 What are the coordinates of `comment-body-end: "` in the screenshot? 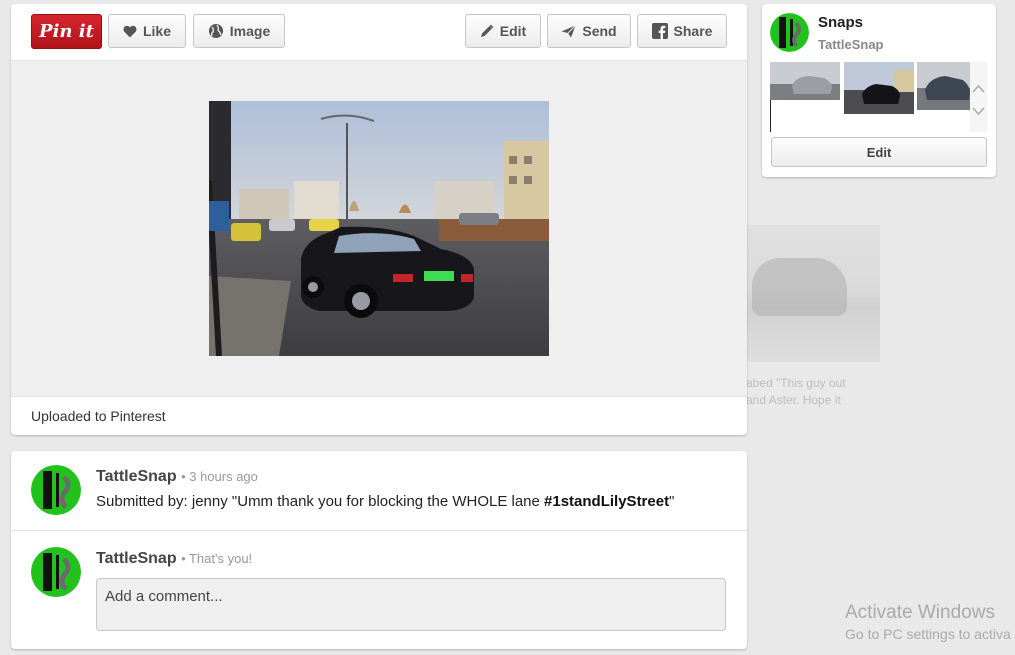 It's located at (672, 501).